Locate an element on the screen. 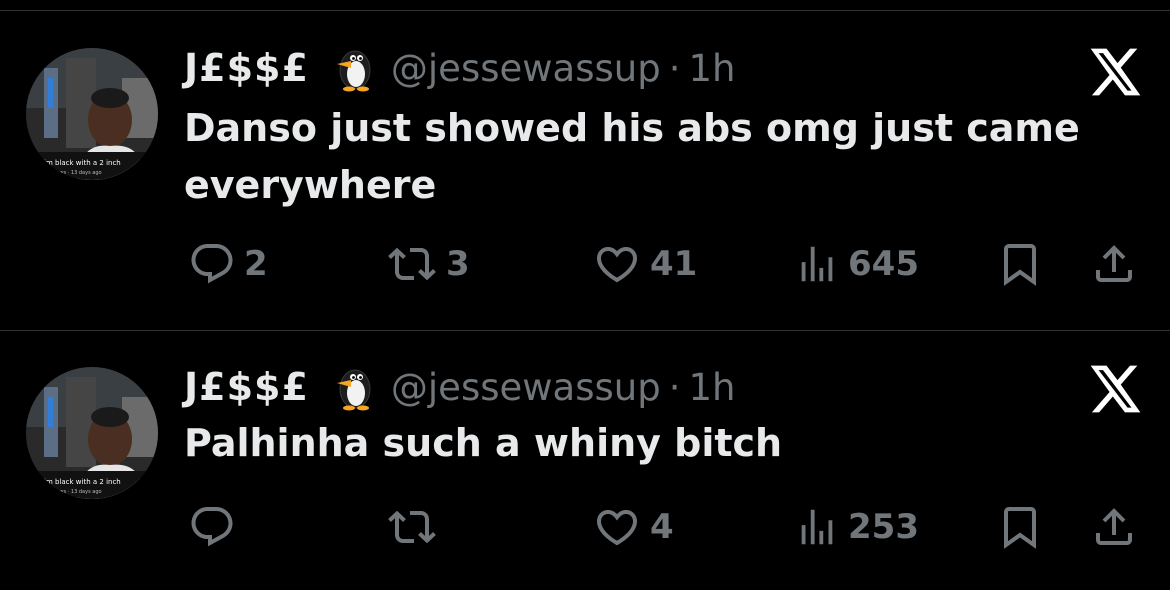 This screenshot has height=590, width=1170. reply-button: 2 is located at coordinates (228, 264).